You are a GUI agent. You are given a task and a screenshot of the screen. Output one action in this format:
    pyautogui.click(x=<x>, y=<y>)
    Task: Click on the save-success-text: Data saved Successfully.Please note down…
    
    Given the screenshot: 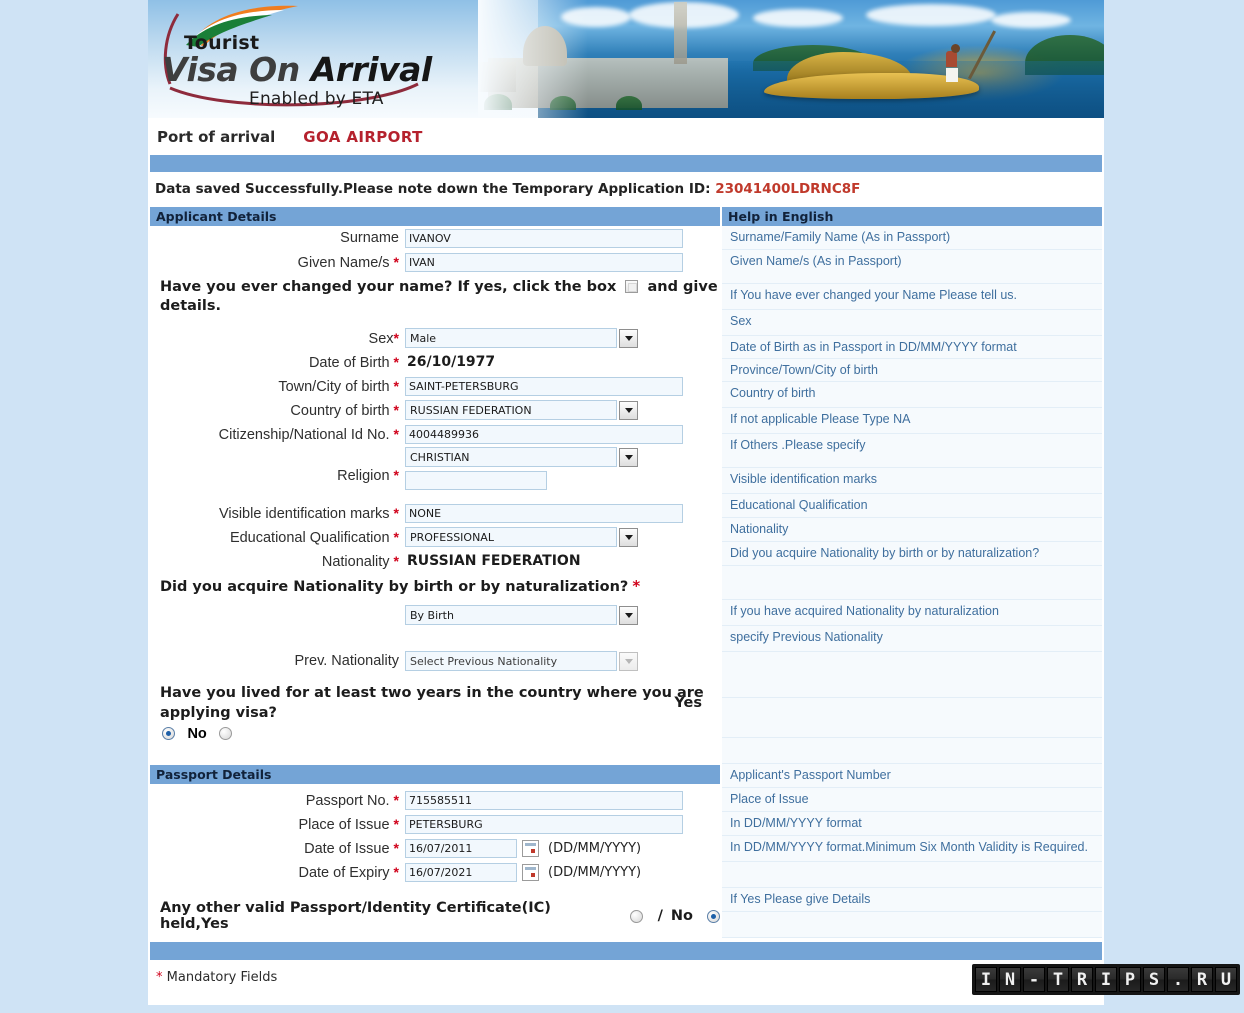 What is the action you would take?
    pyautogui.click(x=433, y=189)
    